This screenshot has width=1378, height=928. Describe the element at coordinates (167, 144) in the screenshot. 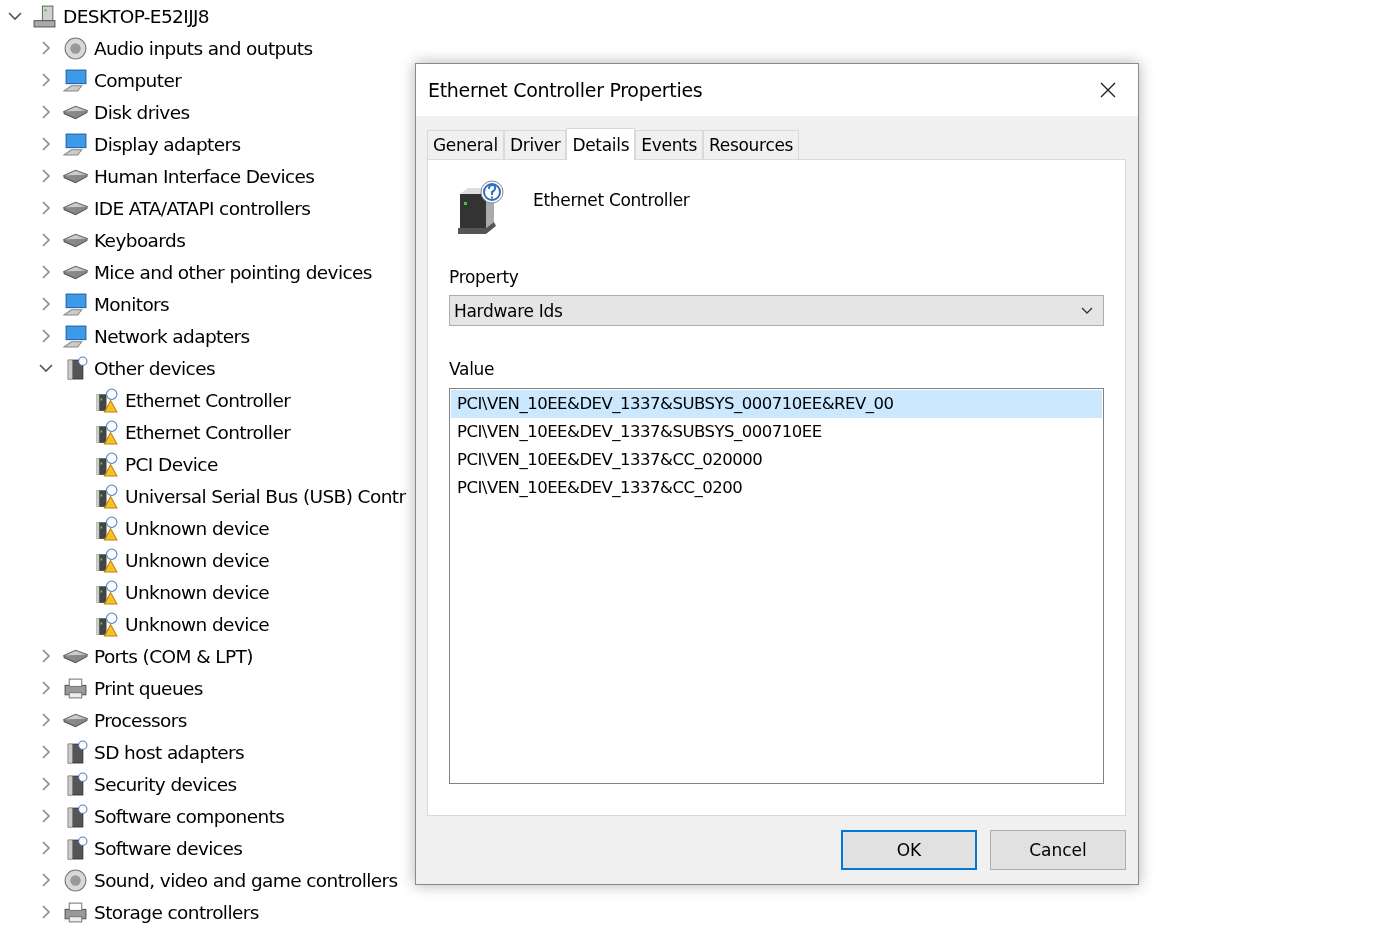

I see `tree-item: Display adapters` at that location.